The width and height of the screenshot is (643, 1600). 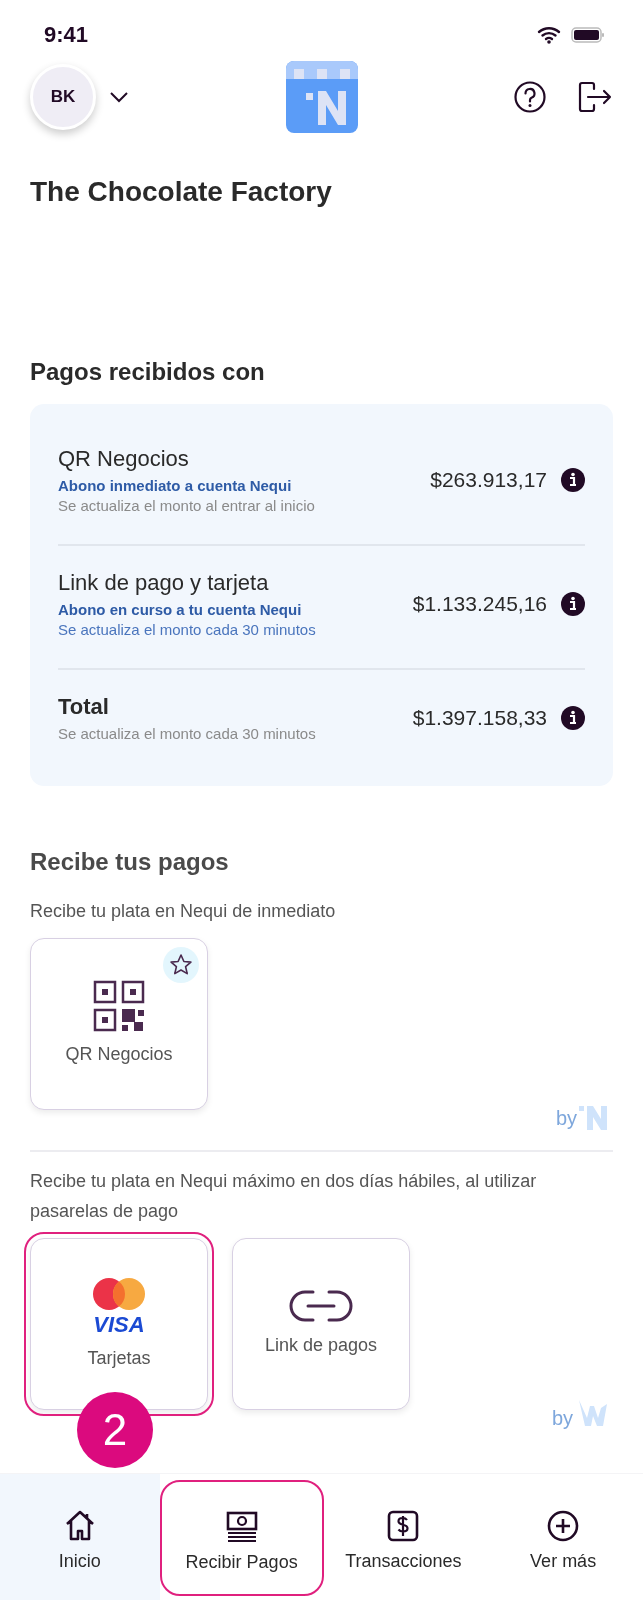 What do you see at coordinates (595, 97) in the screenshot?
I see `logout-icon` at bounding box center [595, 97].